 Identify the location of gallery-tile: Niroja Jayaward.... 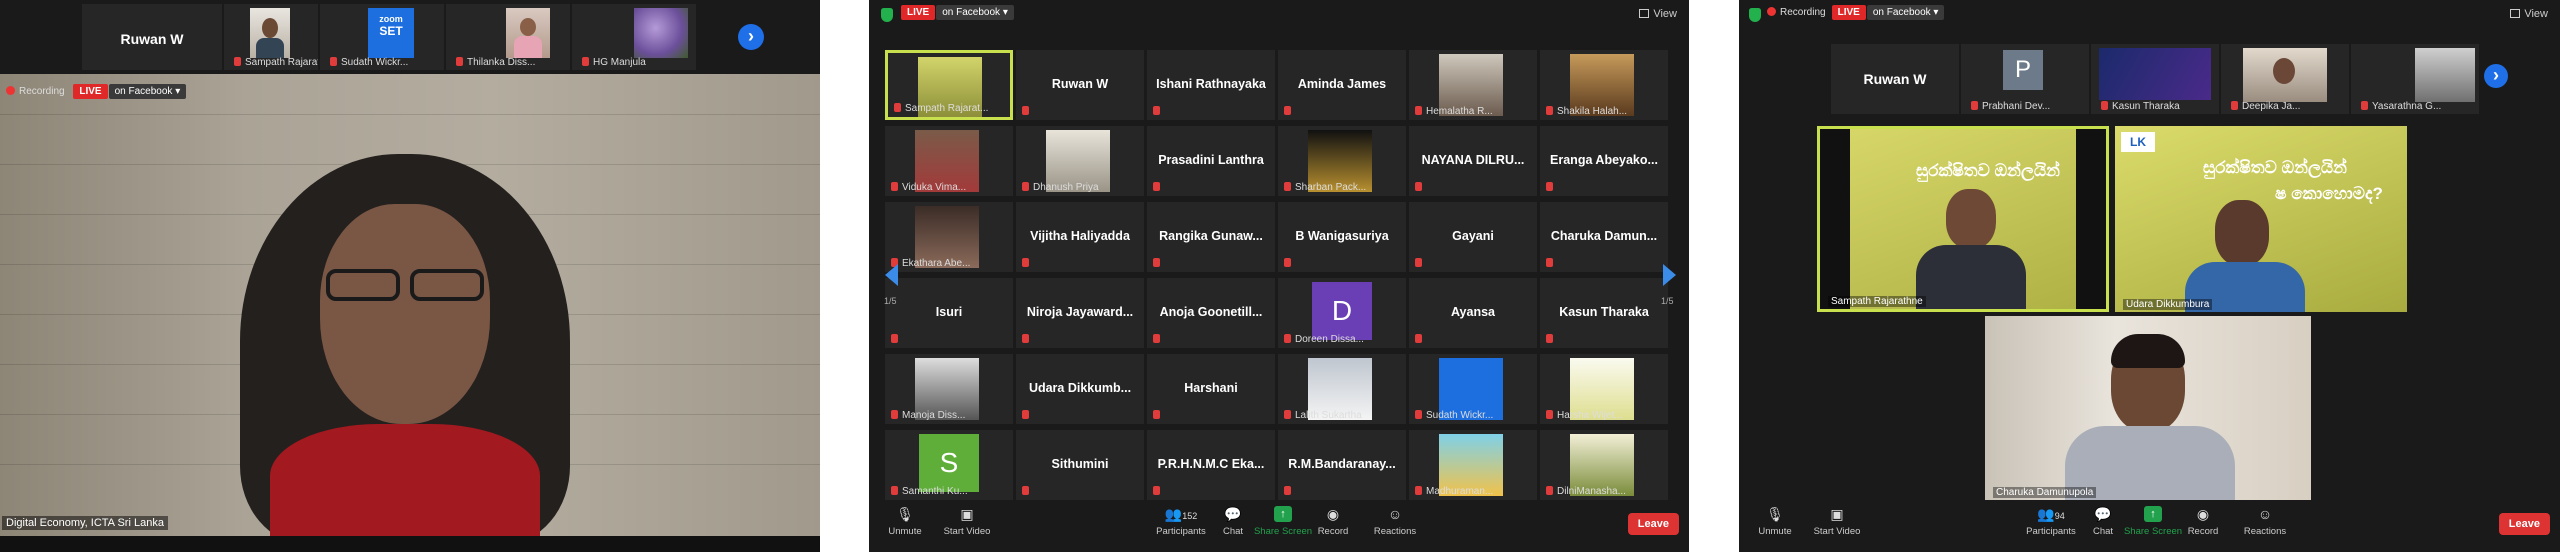
(1080, 313).